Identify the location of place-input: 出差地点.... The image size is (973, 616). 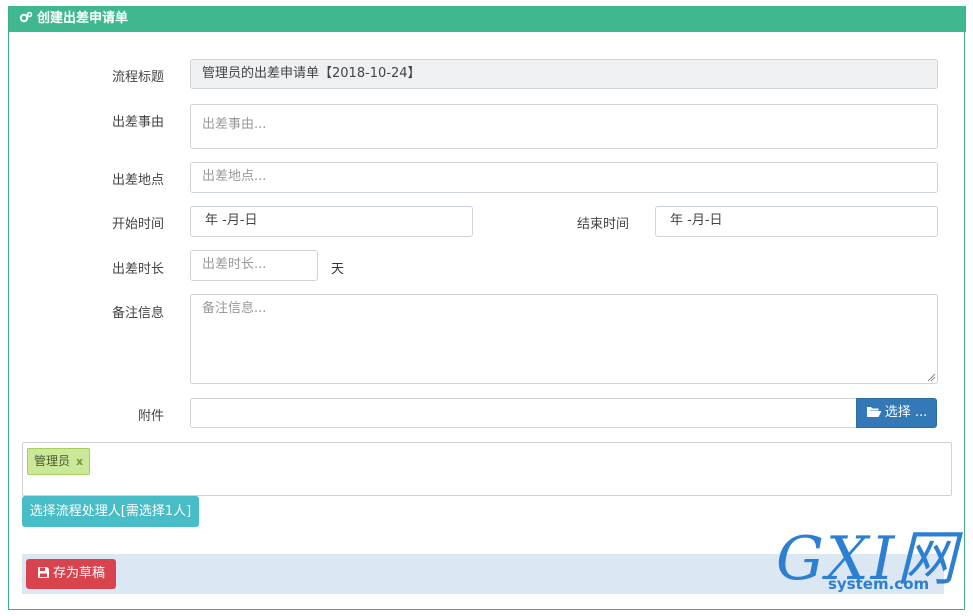
(564, 177).